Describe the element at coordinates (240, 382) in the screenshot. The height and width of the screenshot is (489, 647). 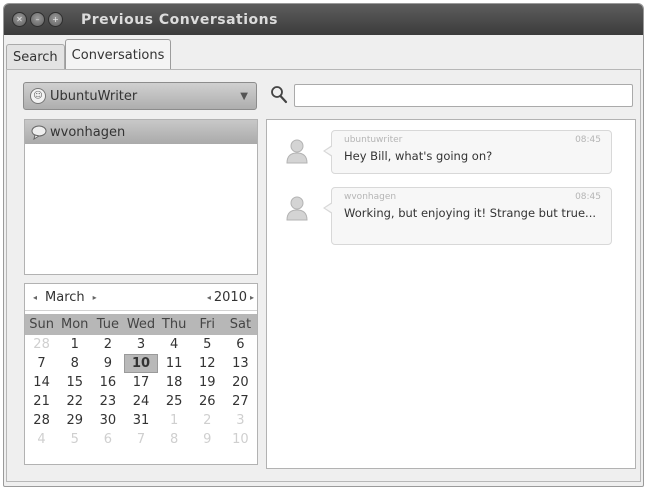
I see `calendar-day: 20` at that location.